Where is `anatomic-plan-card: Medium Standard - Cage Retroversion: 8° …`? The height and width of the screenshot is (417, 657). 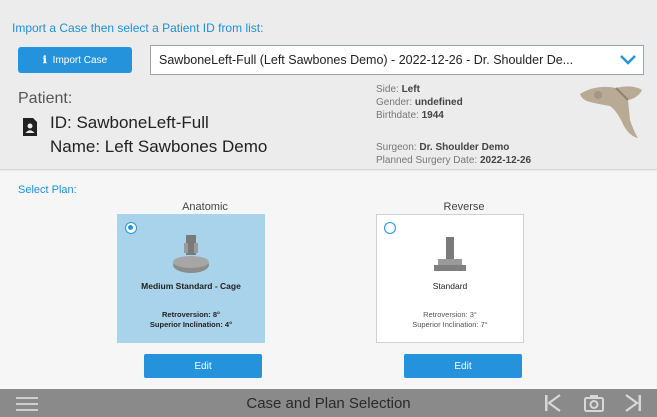 anatomic-plan-card: Medium Standard - Cage Retroversion: 8° … is located at coordinates (191, 278).